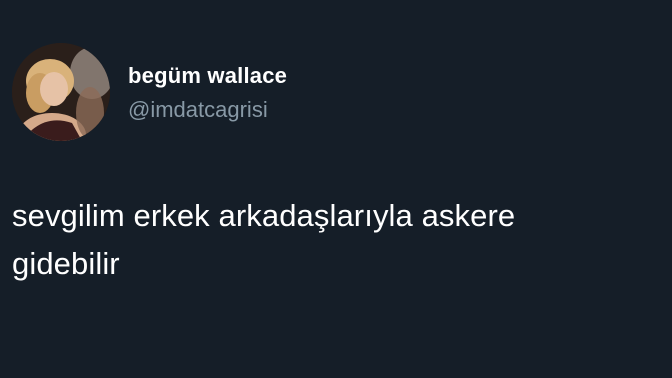  Describe the element at coordinates (207, 76) in the screenshot. I see `author-display-name: begüm wallace` at that location.